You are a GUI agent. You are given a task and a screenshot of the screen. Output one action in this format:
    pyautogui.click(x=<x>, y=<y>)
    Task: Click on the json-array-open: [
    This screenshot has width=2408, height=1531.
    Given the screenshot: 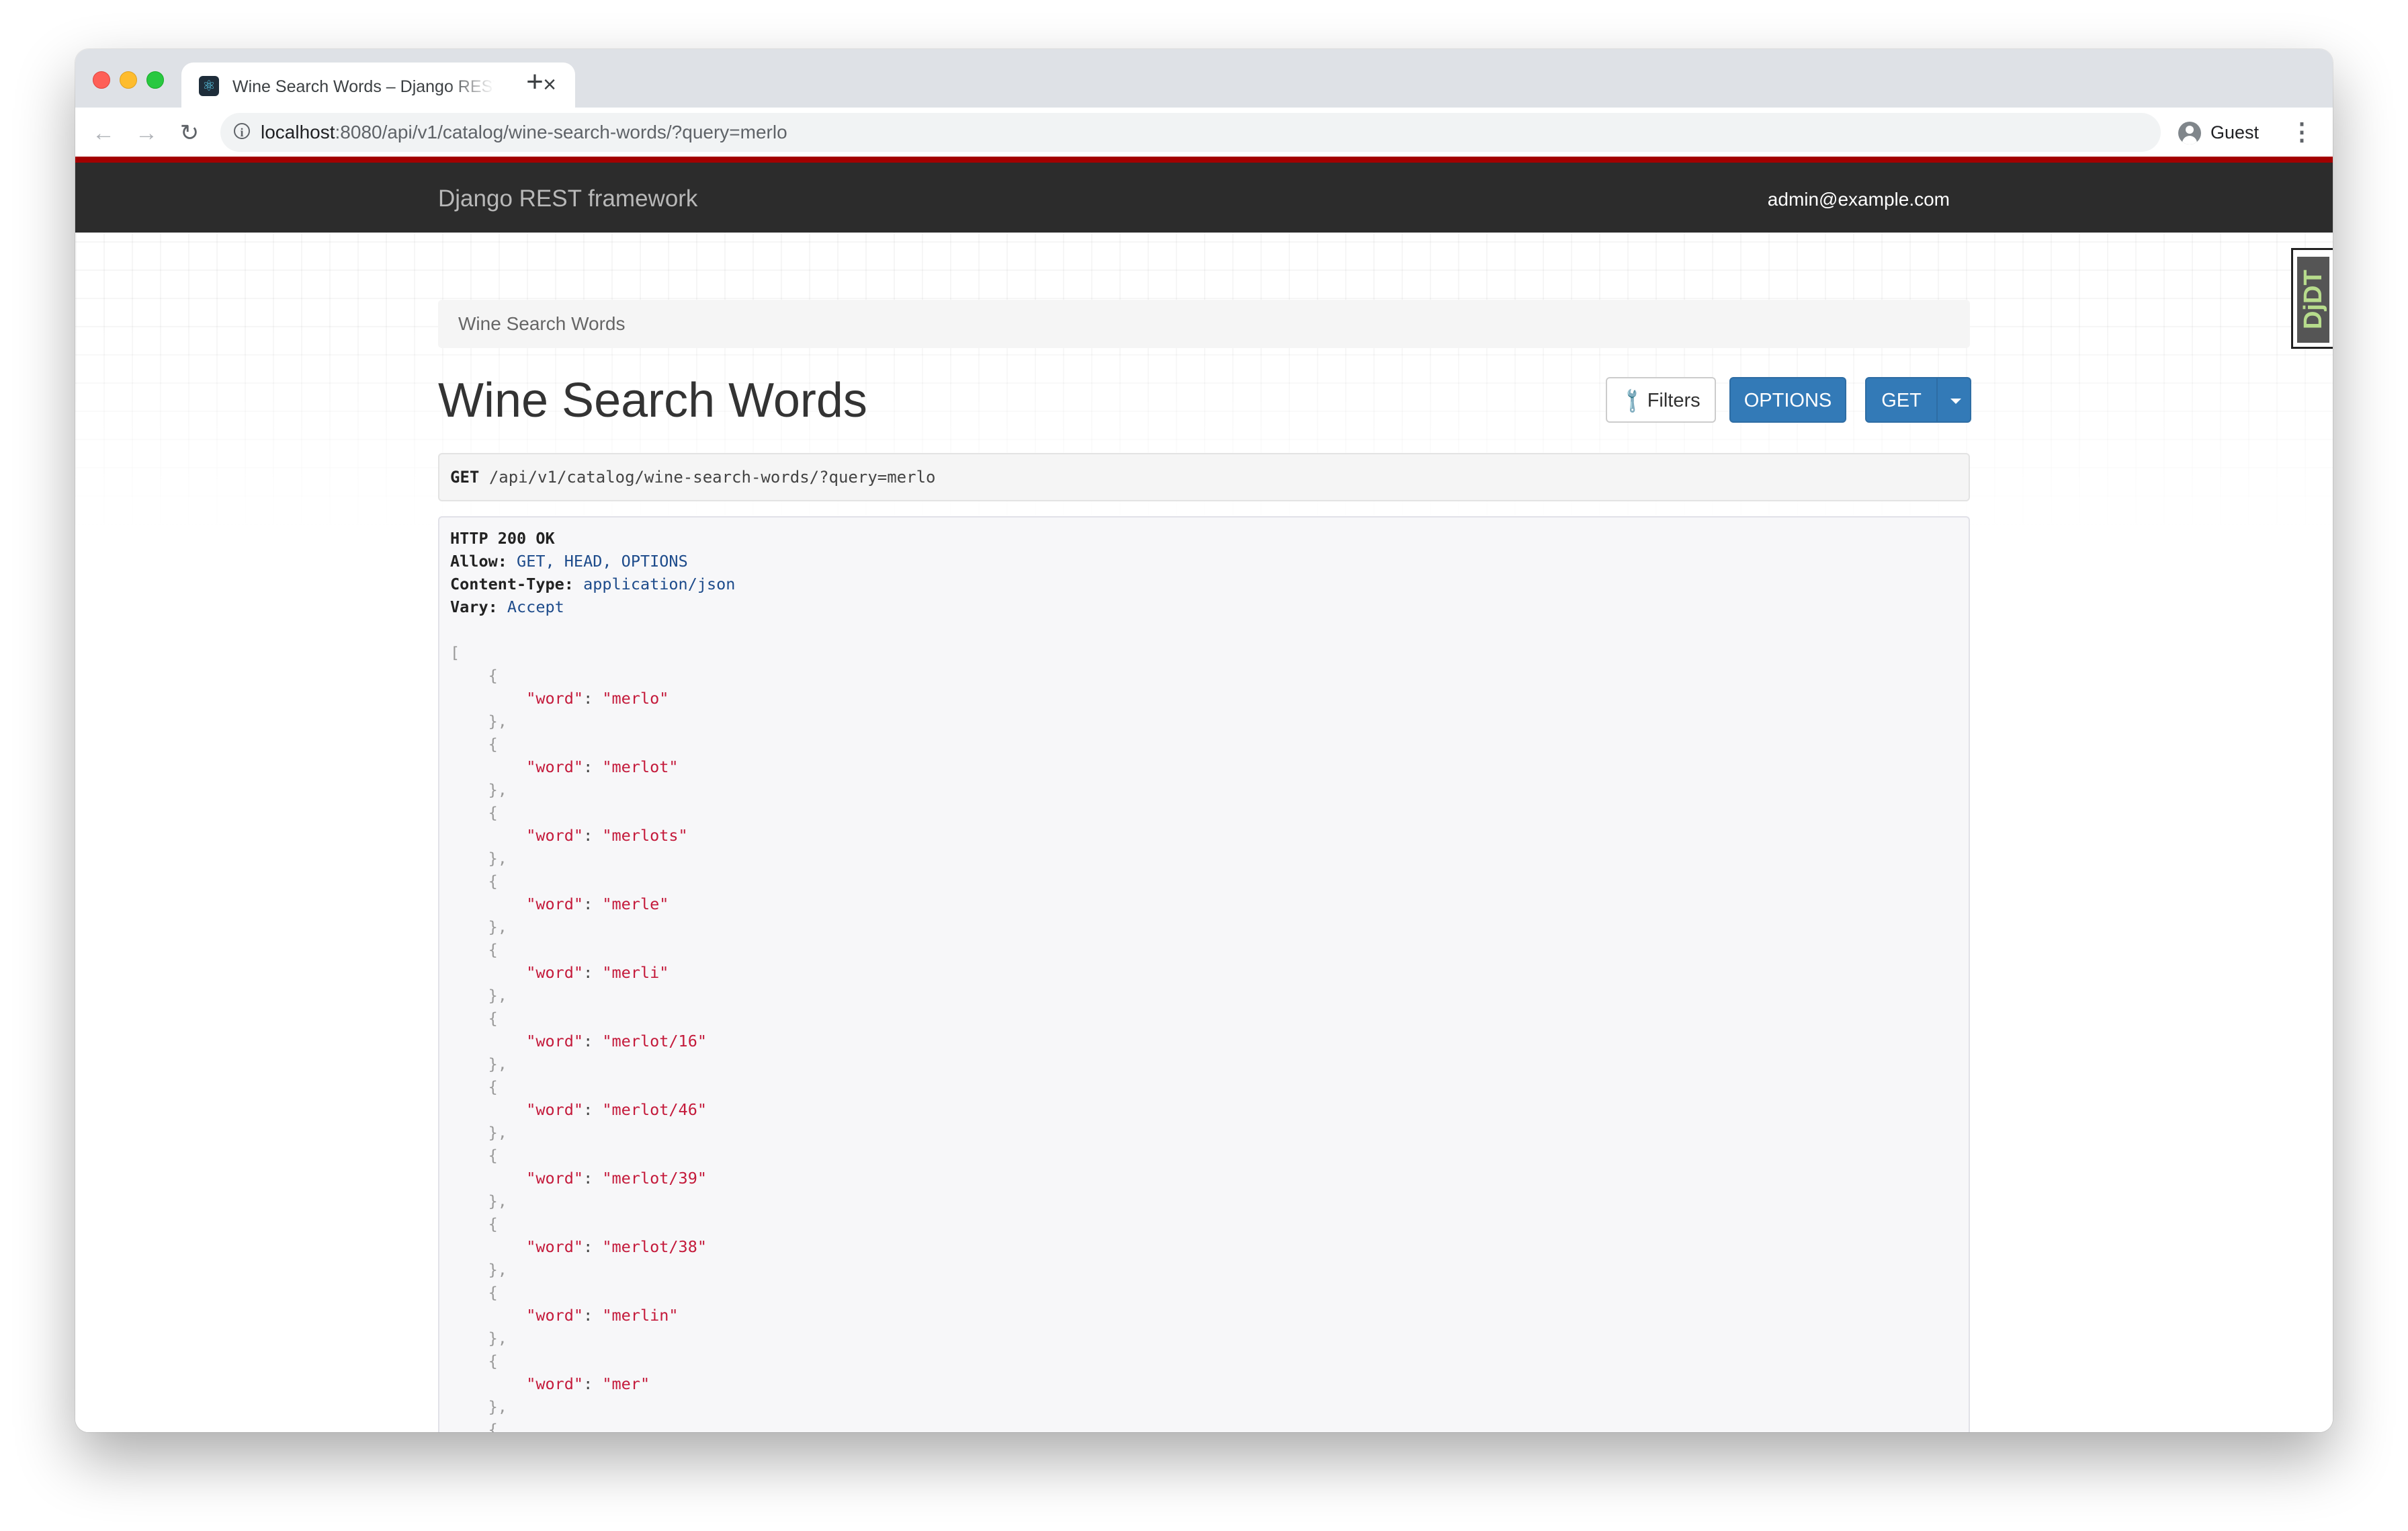 What is the action you would take?
    pyautogui.click(x=455, y=652)
    